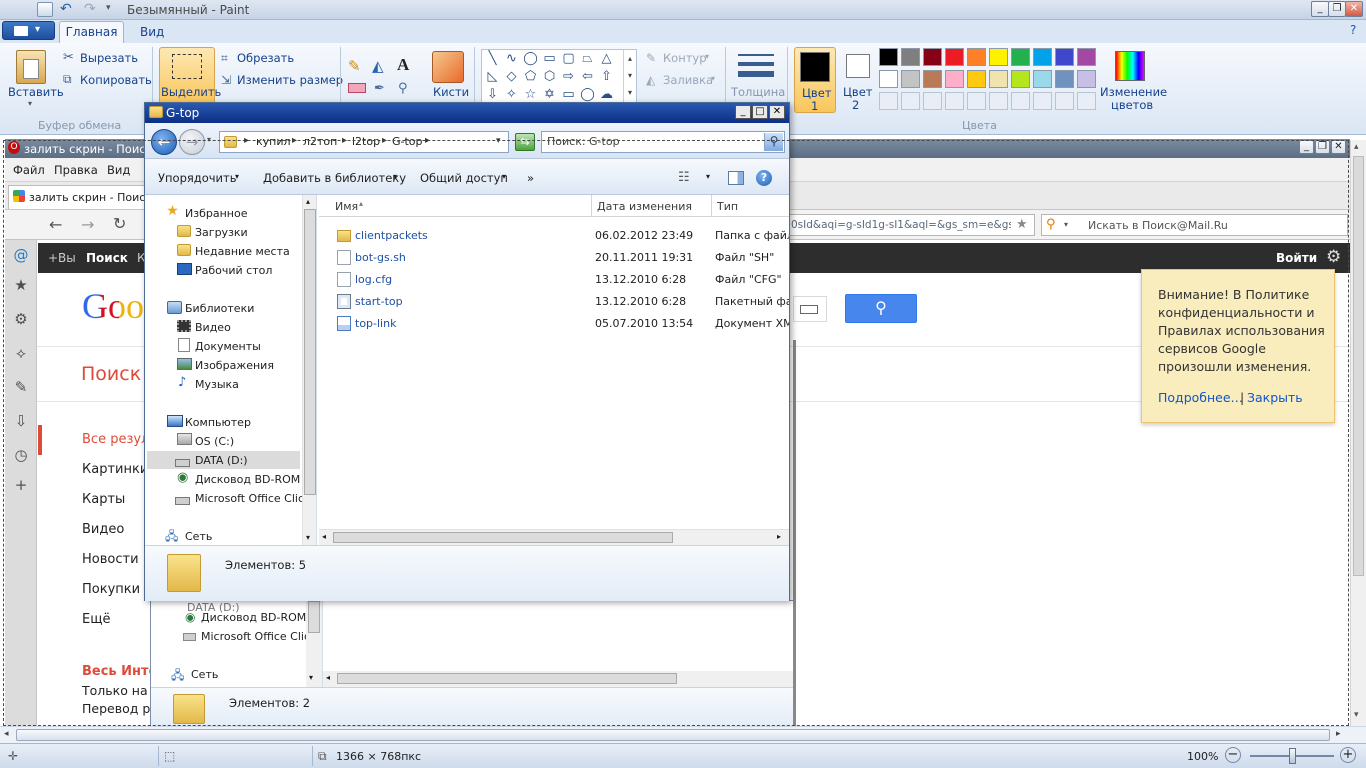 The height and width of the screenshot is (768, 1366). What do you see at coordinates (1353, 30) in the screenshot?
I see `help-icon: ?` at bounding box center [1353, 30].